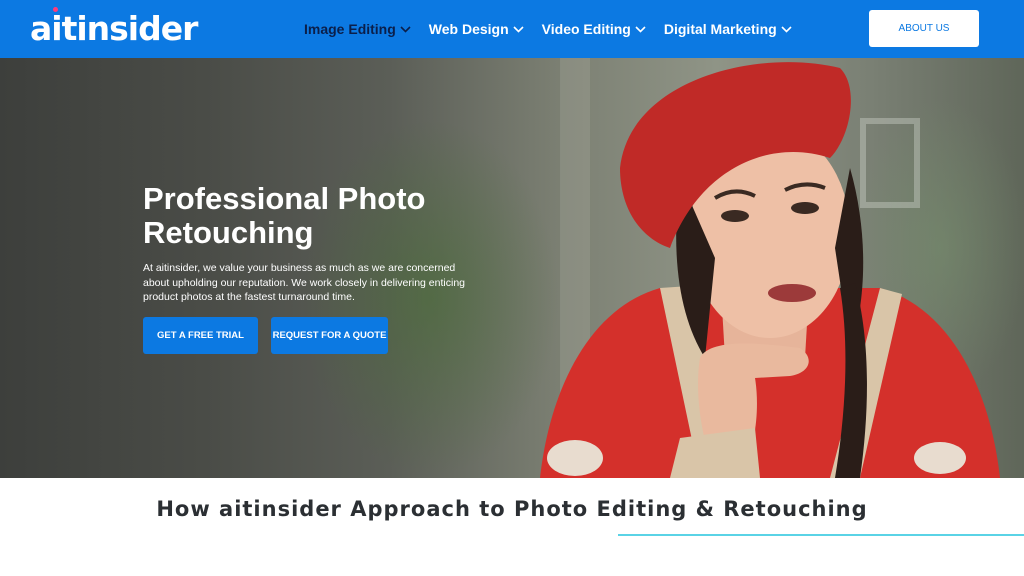 The height and width of the screenshot is (576, 1024). I want to click on request-quote-button: REQUEST FOR A QUOTE, so click(329, 335).